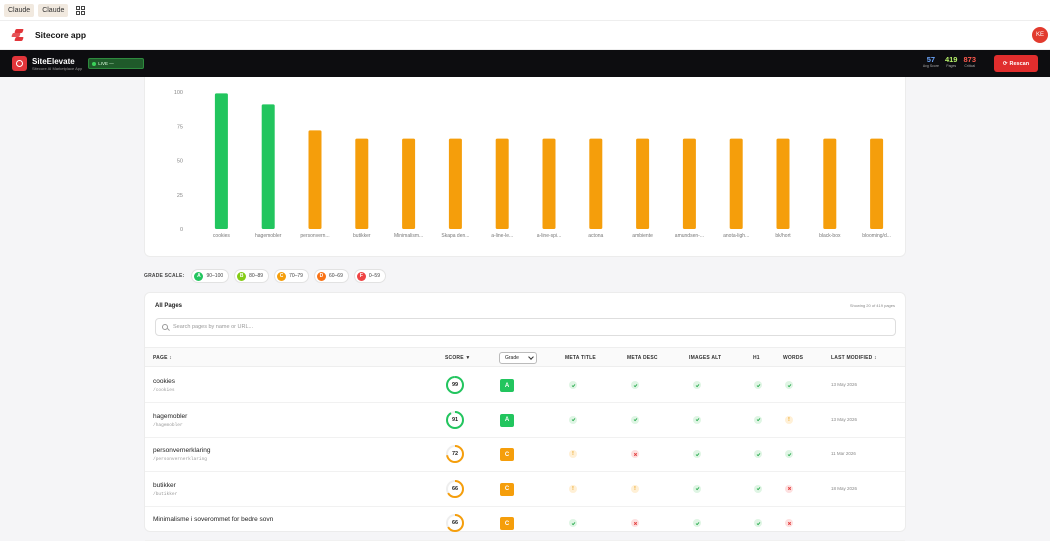  Describe the element at coordinates (951, 66) in the screenshot. I see `stat-label: Pages` at that location.